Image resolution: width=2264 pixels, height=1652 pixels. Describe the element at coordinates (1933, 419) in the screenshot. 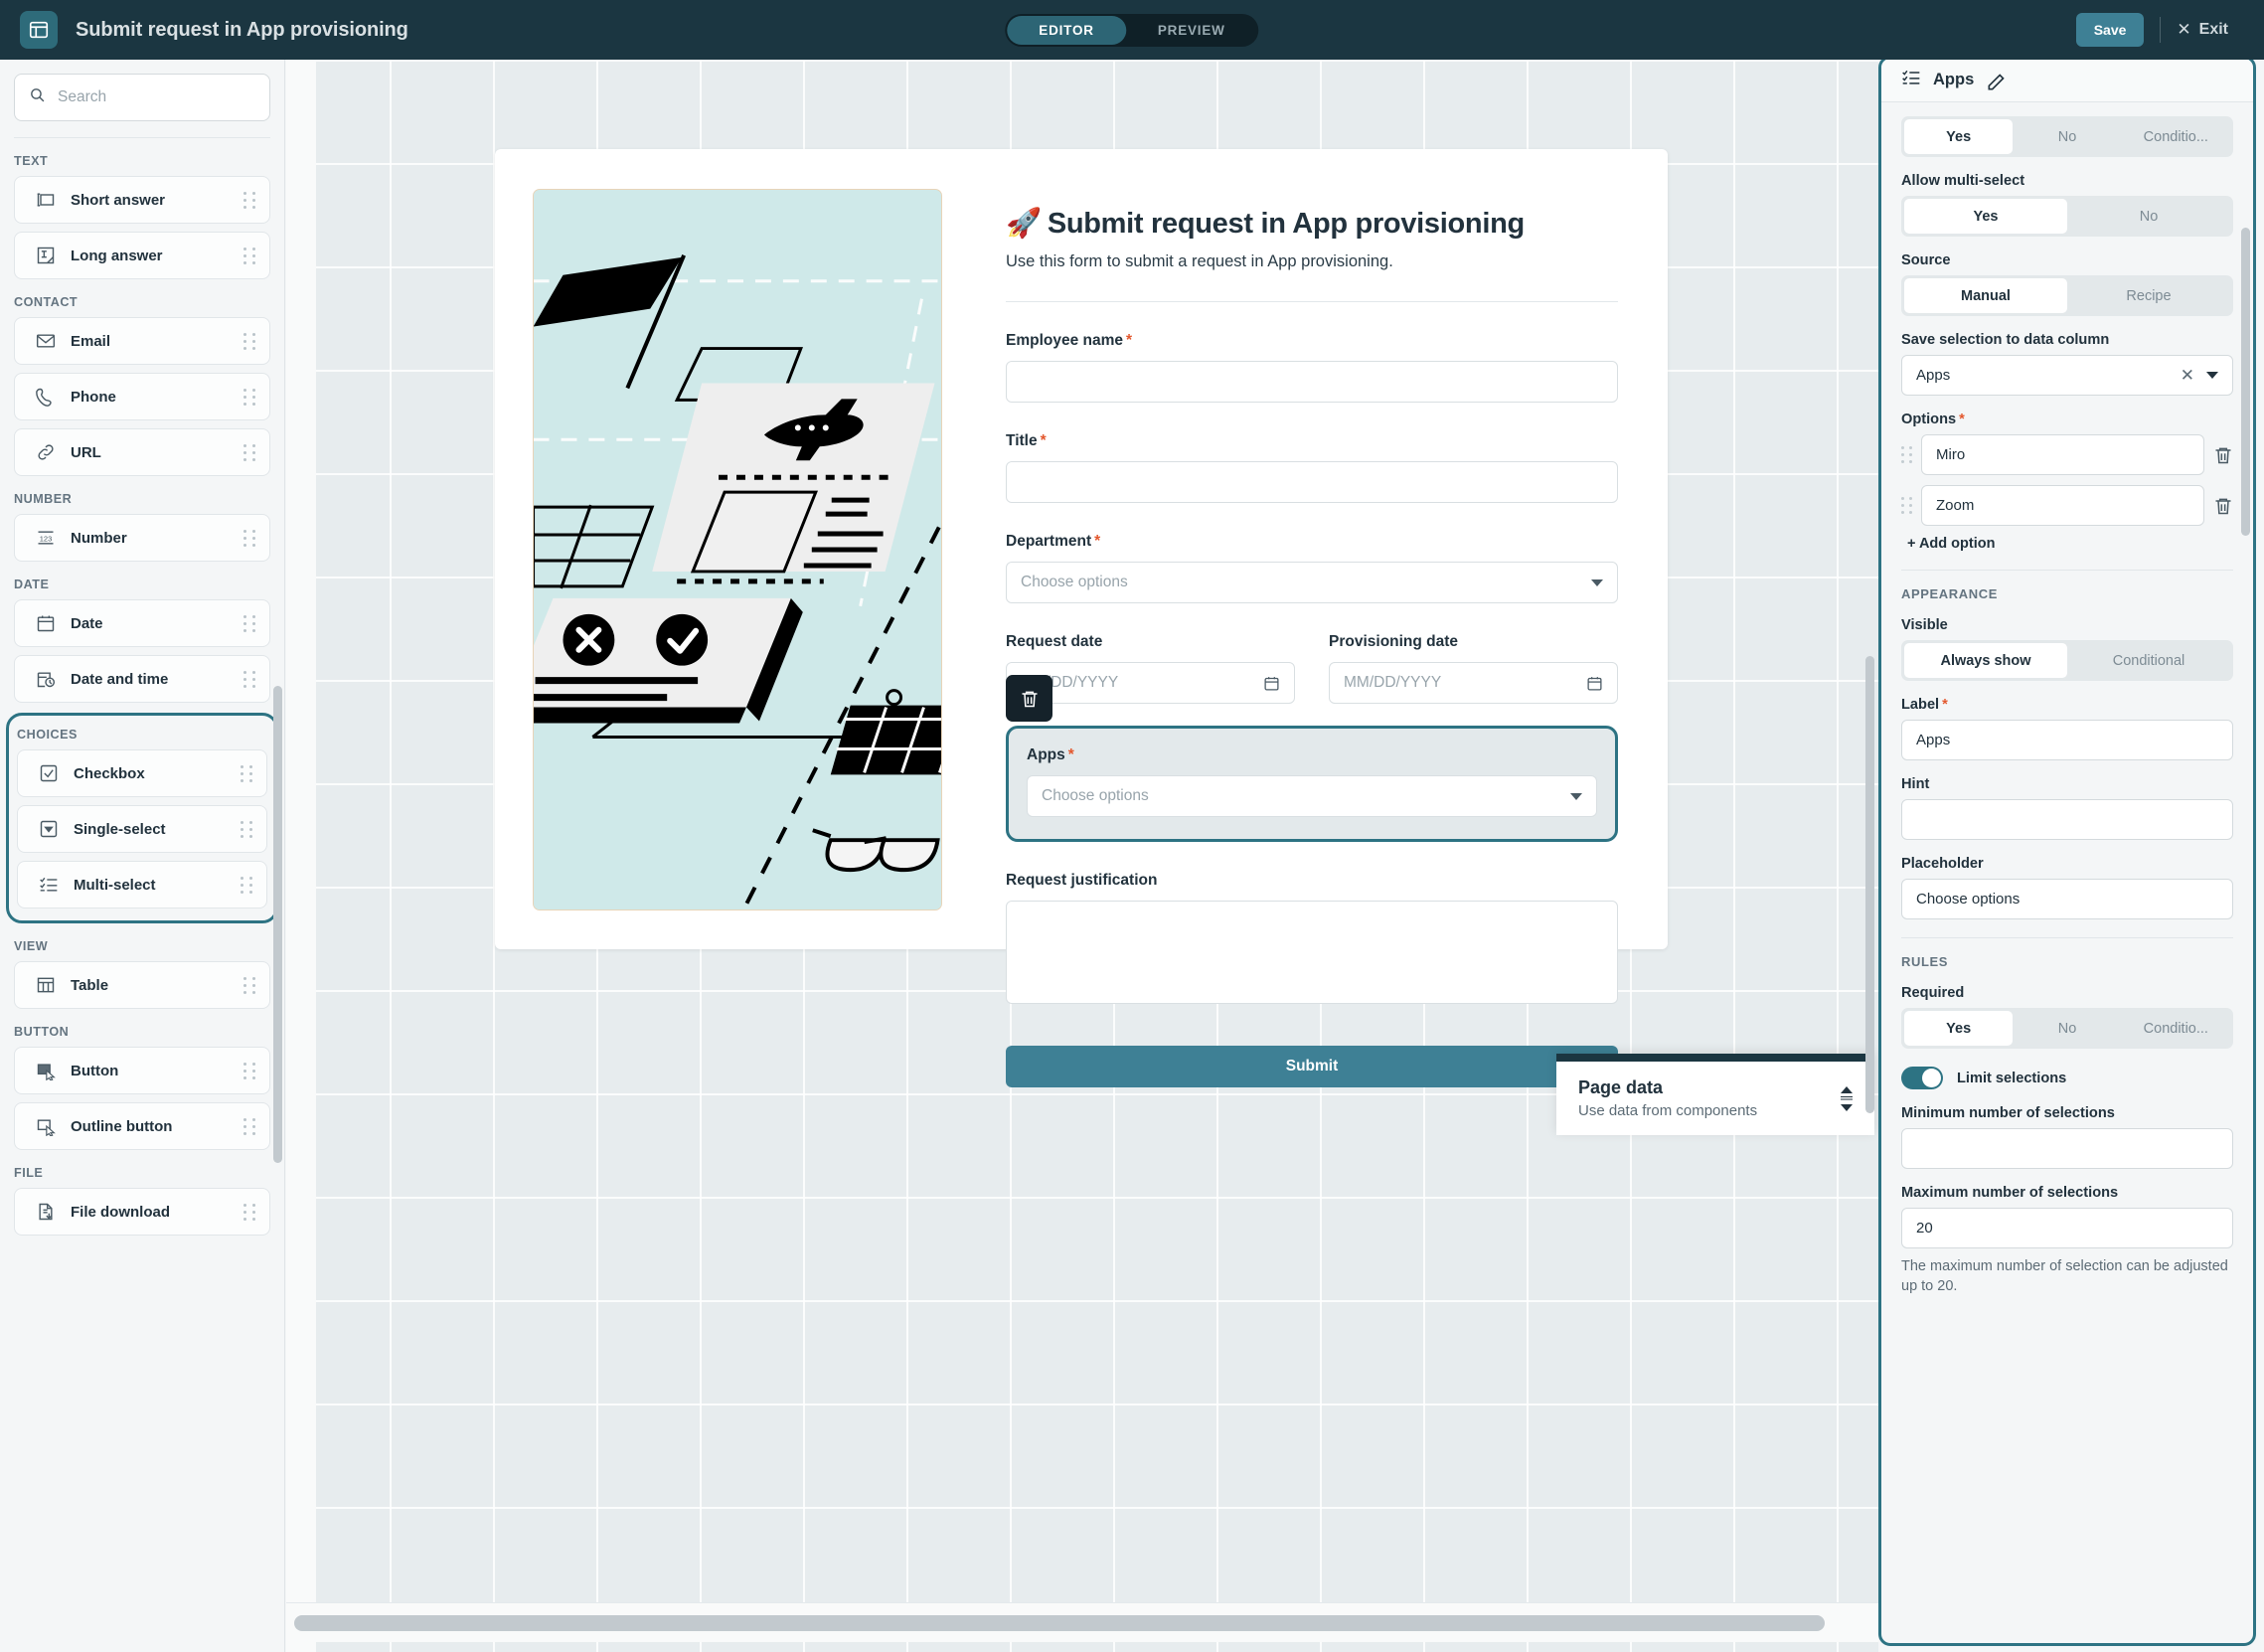

I see `options-label: Options *` at that location.